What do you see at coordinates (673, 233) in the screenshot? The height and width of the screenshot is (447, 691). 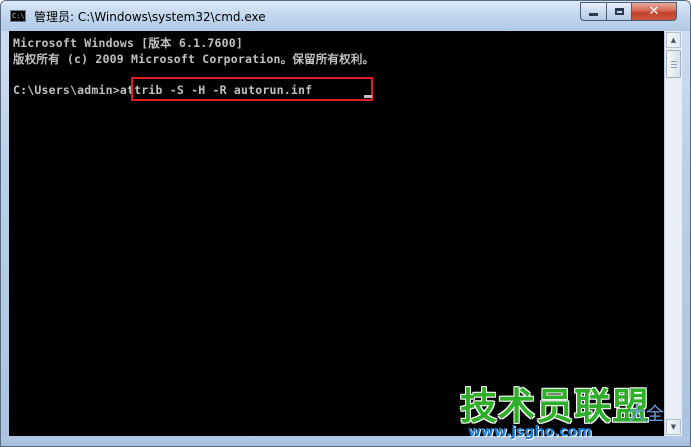 I see `vertical-scrollbar: ▲ ▼` at bounding box center [673, 233].